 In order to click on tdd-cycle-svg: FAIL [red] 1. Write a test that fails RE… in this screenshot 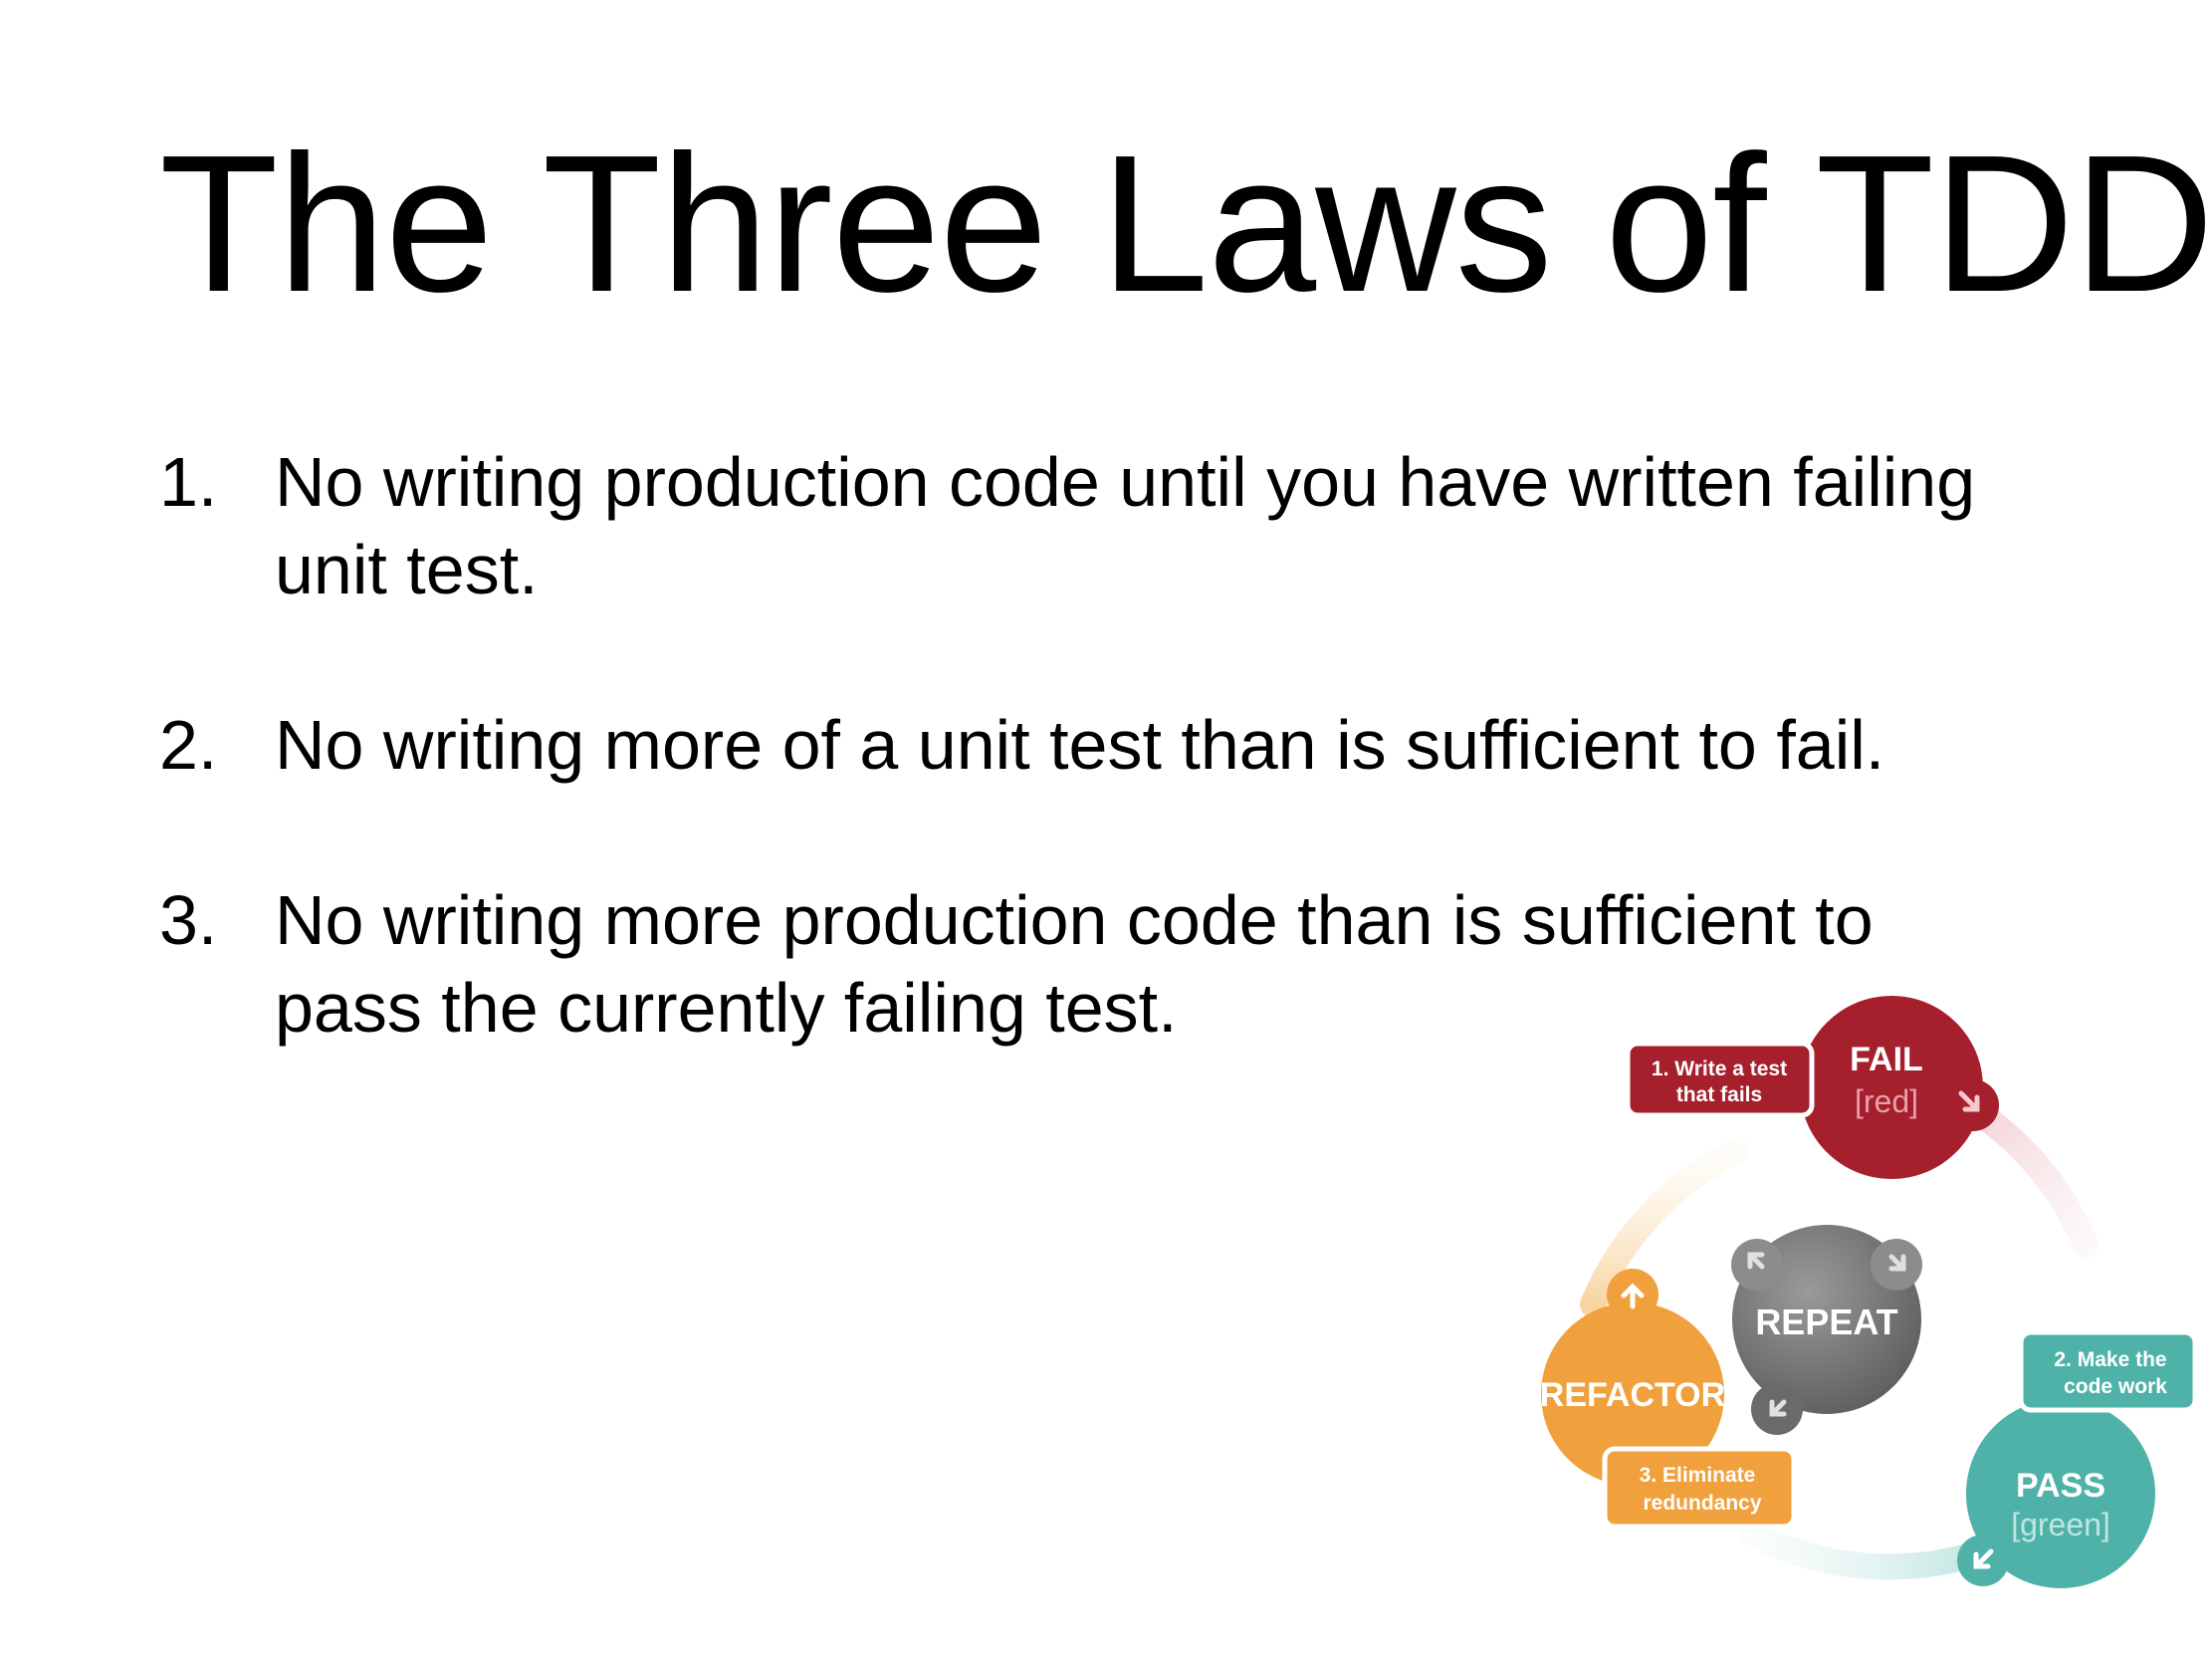, I will do `click(1869, 1292)`.